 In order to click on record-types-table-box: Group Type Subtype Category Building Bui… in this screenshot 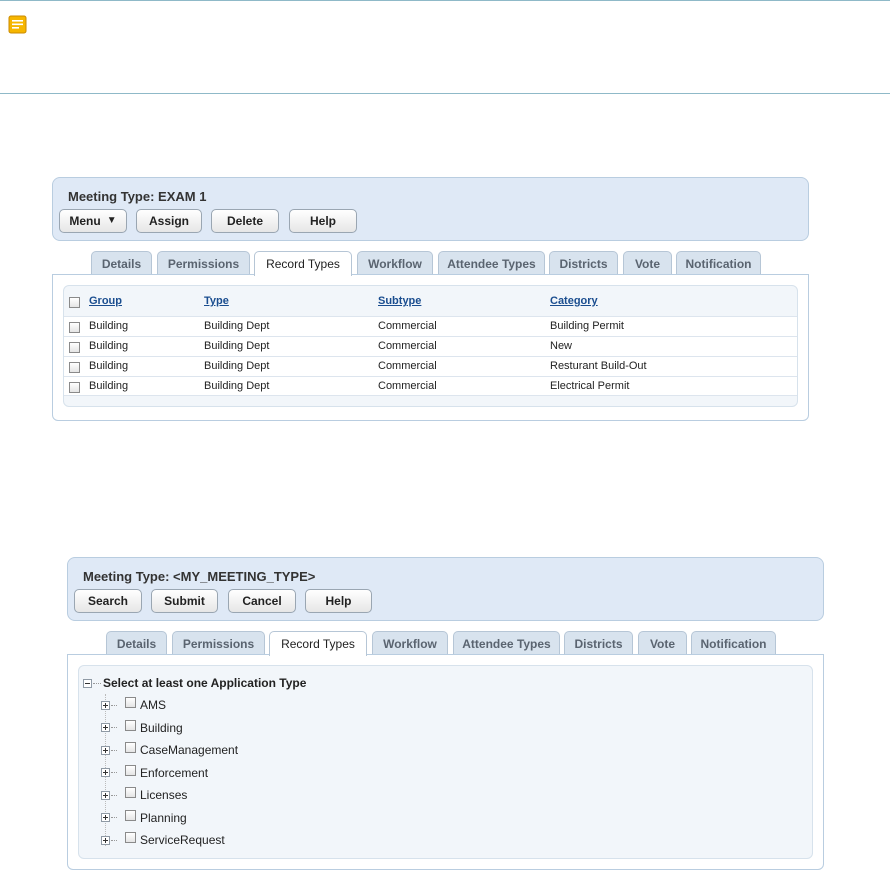, I will do `click(430, 346)`.